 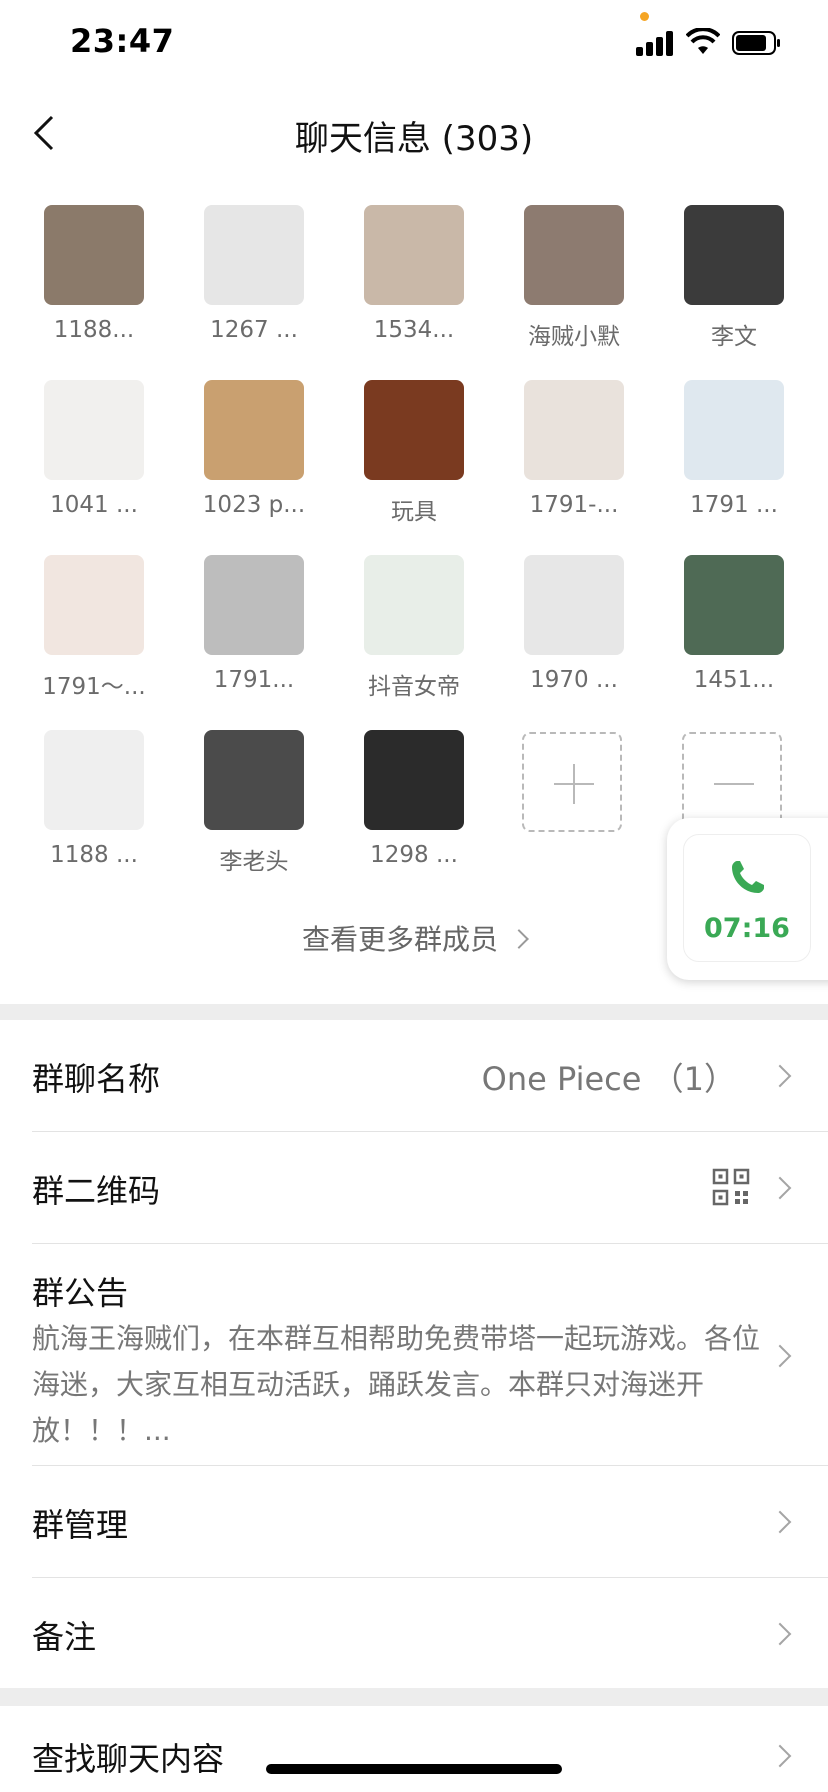 I want to click on group-name-label: 群聊名称, so click(x=96, y=1079).